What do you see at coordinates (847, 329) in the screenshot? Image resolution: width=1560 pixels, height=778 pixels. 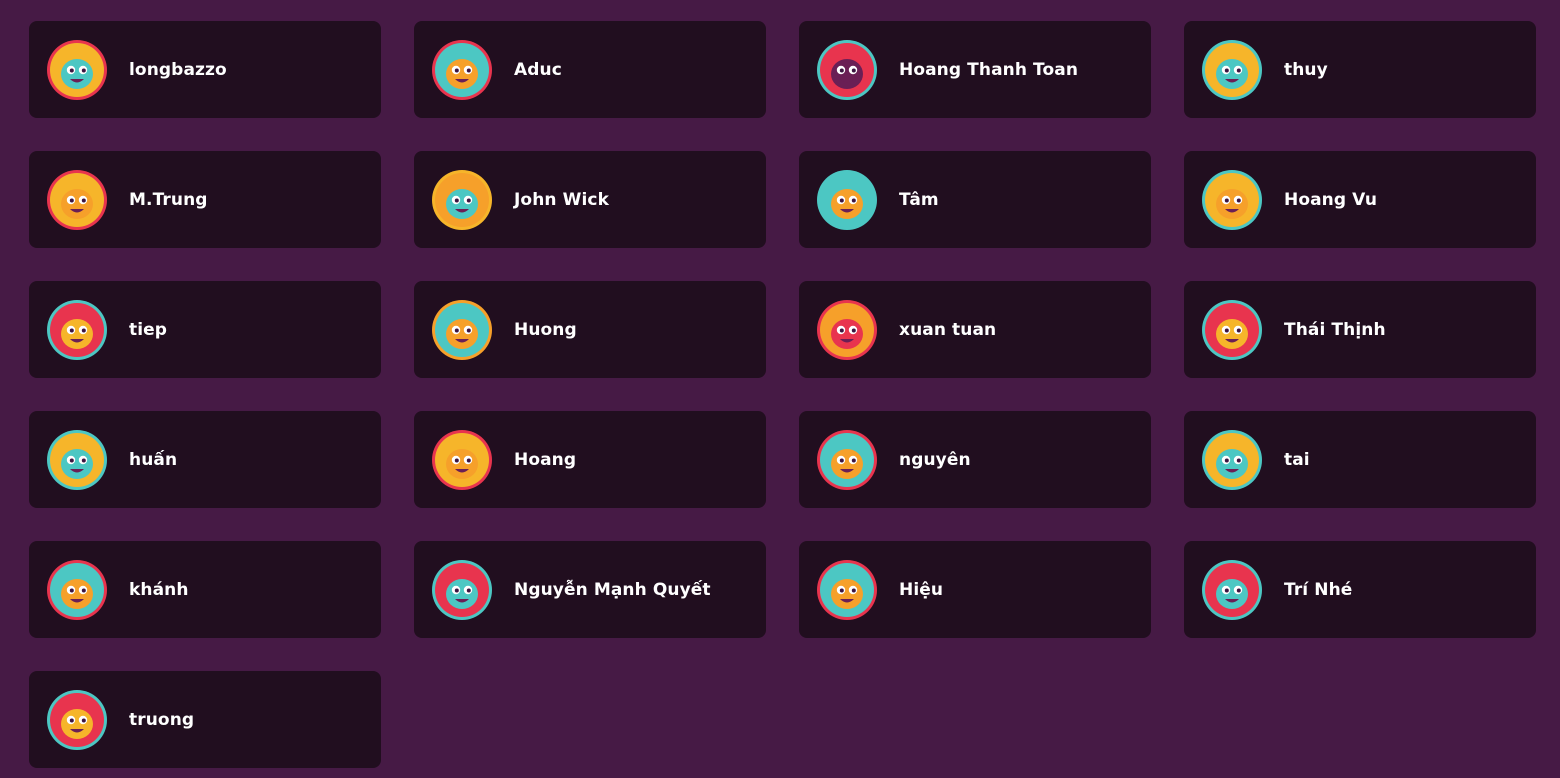 I see `camera-monster-icon` at bounding box center [847, 329].